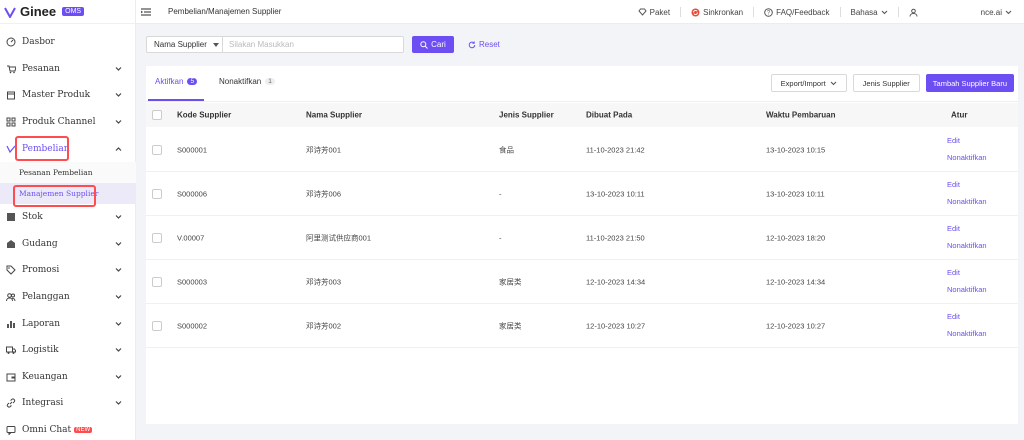 This screenshot has width=1024, height=440. Describe the element at coordinates (526, 115) in the screenshot. I see `header-jenis-supplier: Jenis Supplier` at that location.